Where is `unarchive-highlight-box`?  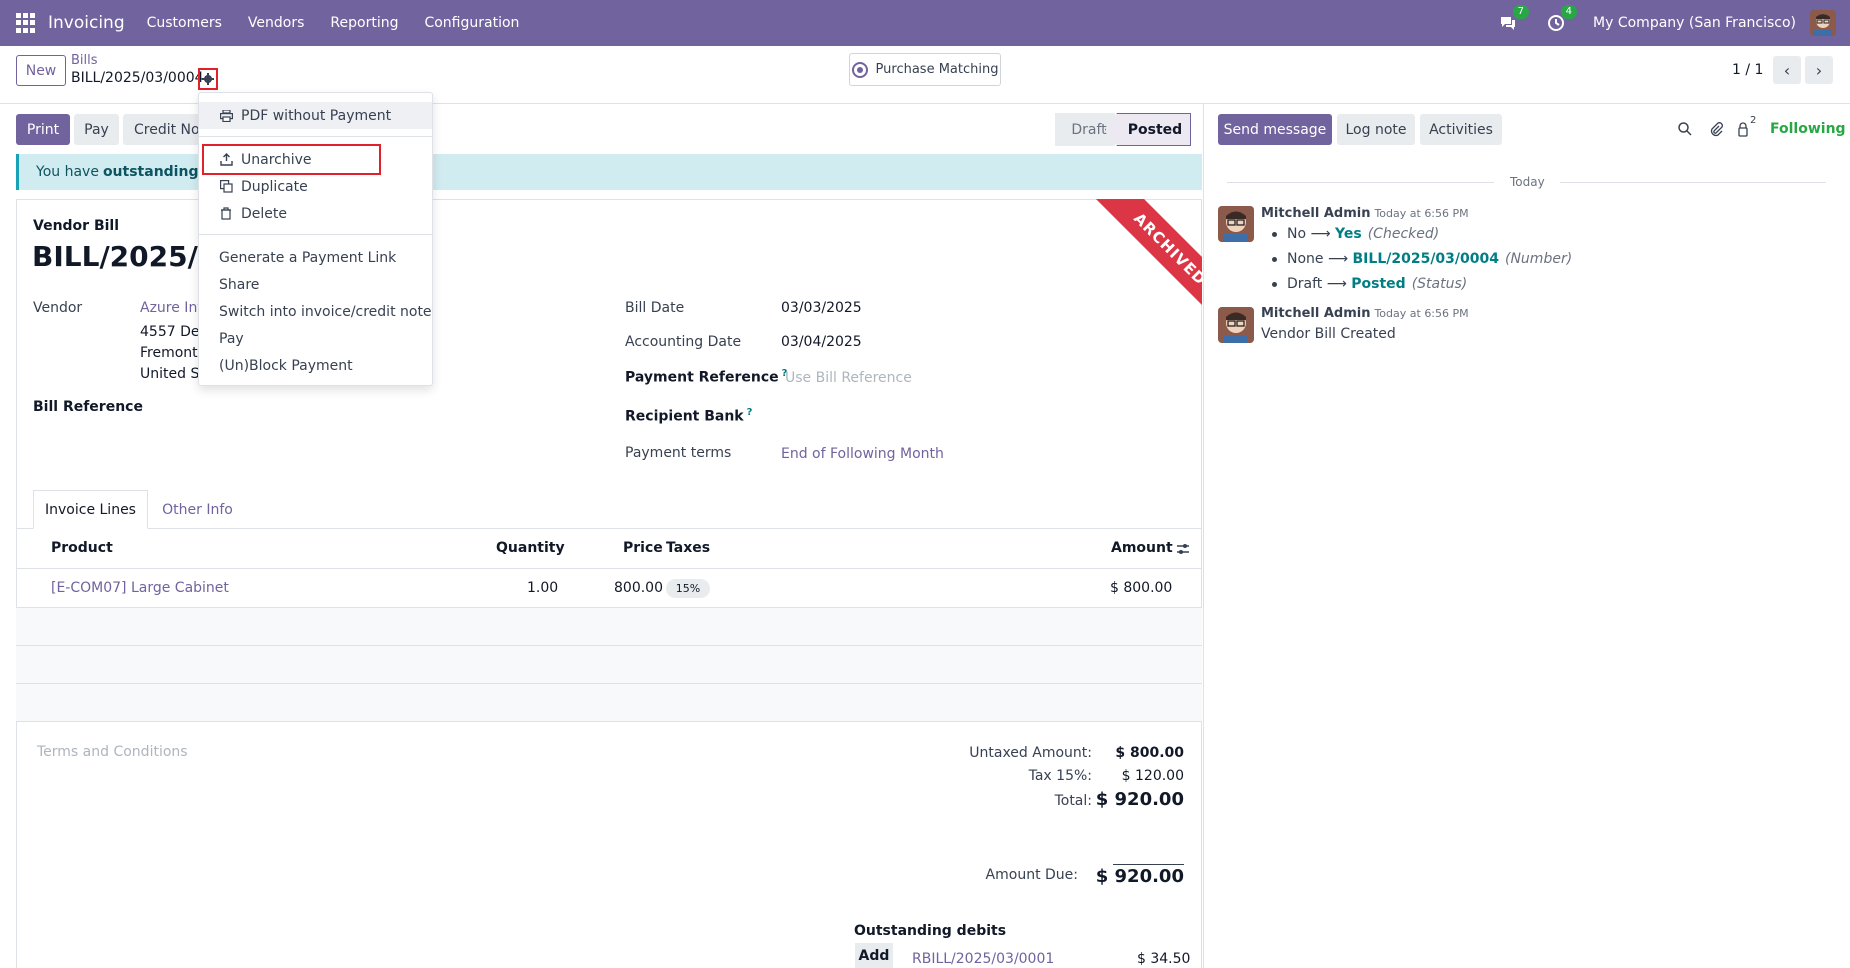 unarchive-highlight-box is located at coordinates (291, 159).